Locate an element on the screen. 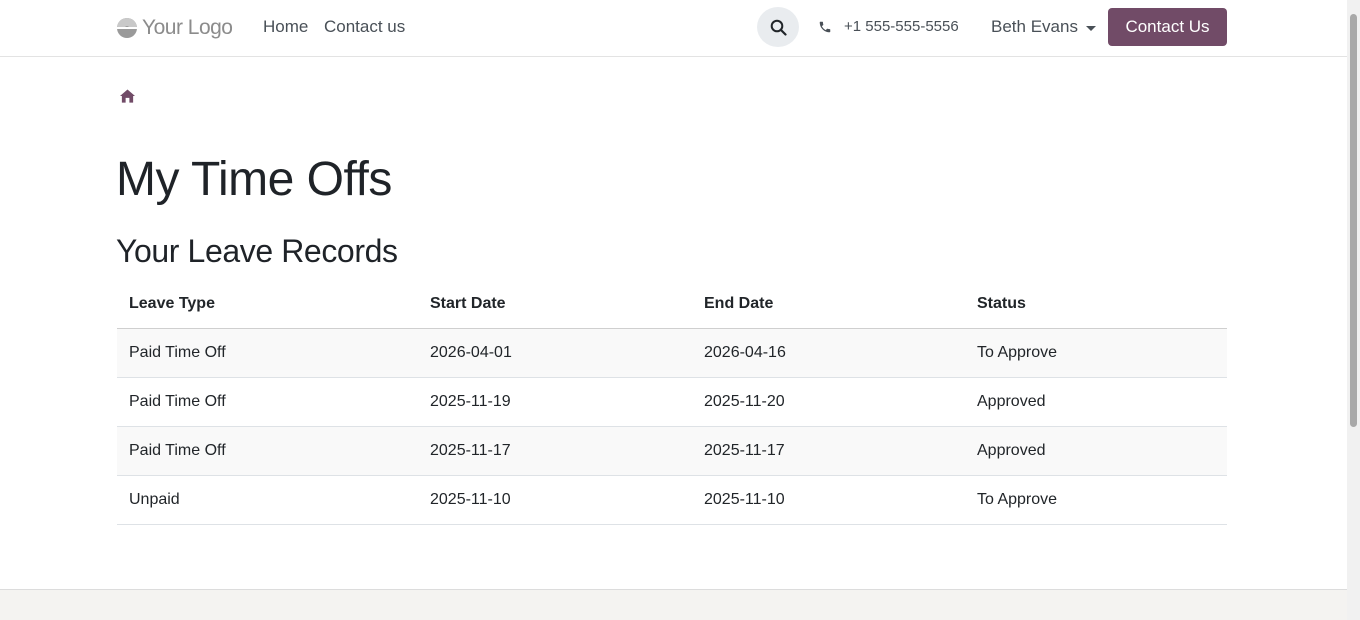  section-title: Your Leave Records is located at coordinates (257, 251).